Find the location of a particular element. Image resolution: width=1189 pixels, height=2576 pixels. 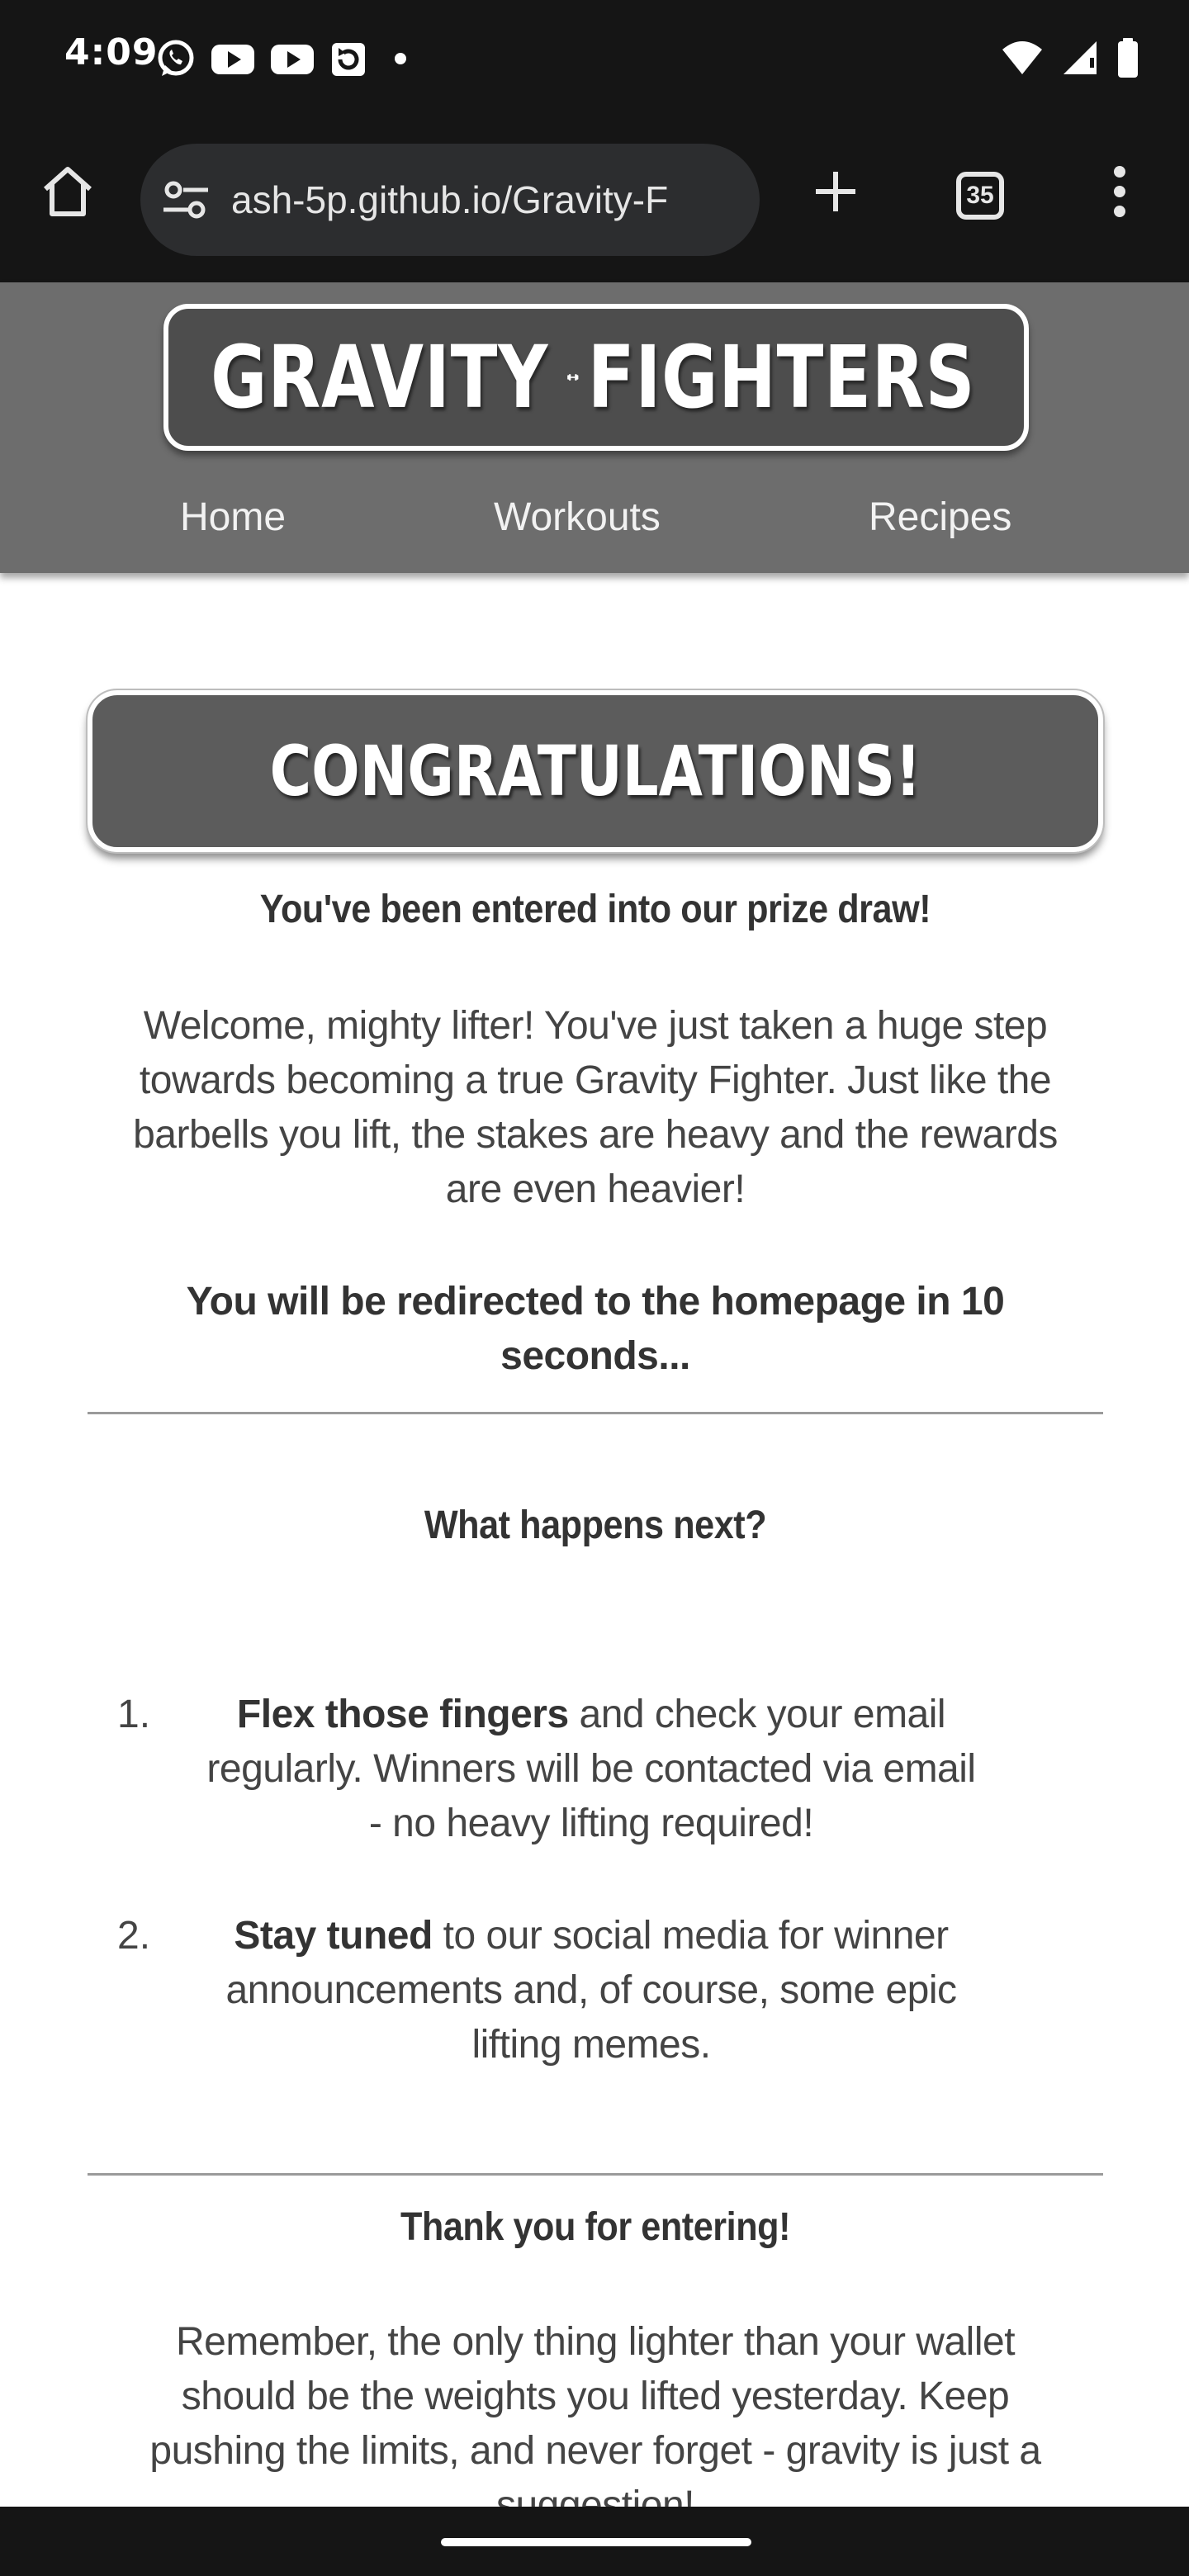

system-icons is located at coordinates (1070, 57).